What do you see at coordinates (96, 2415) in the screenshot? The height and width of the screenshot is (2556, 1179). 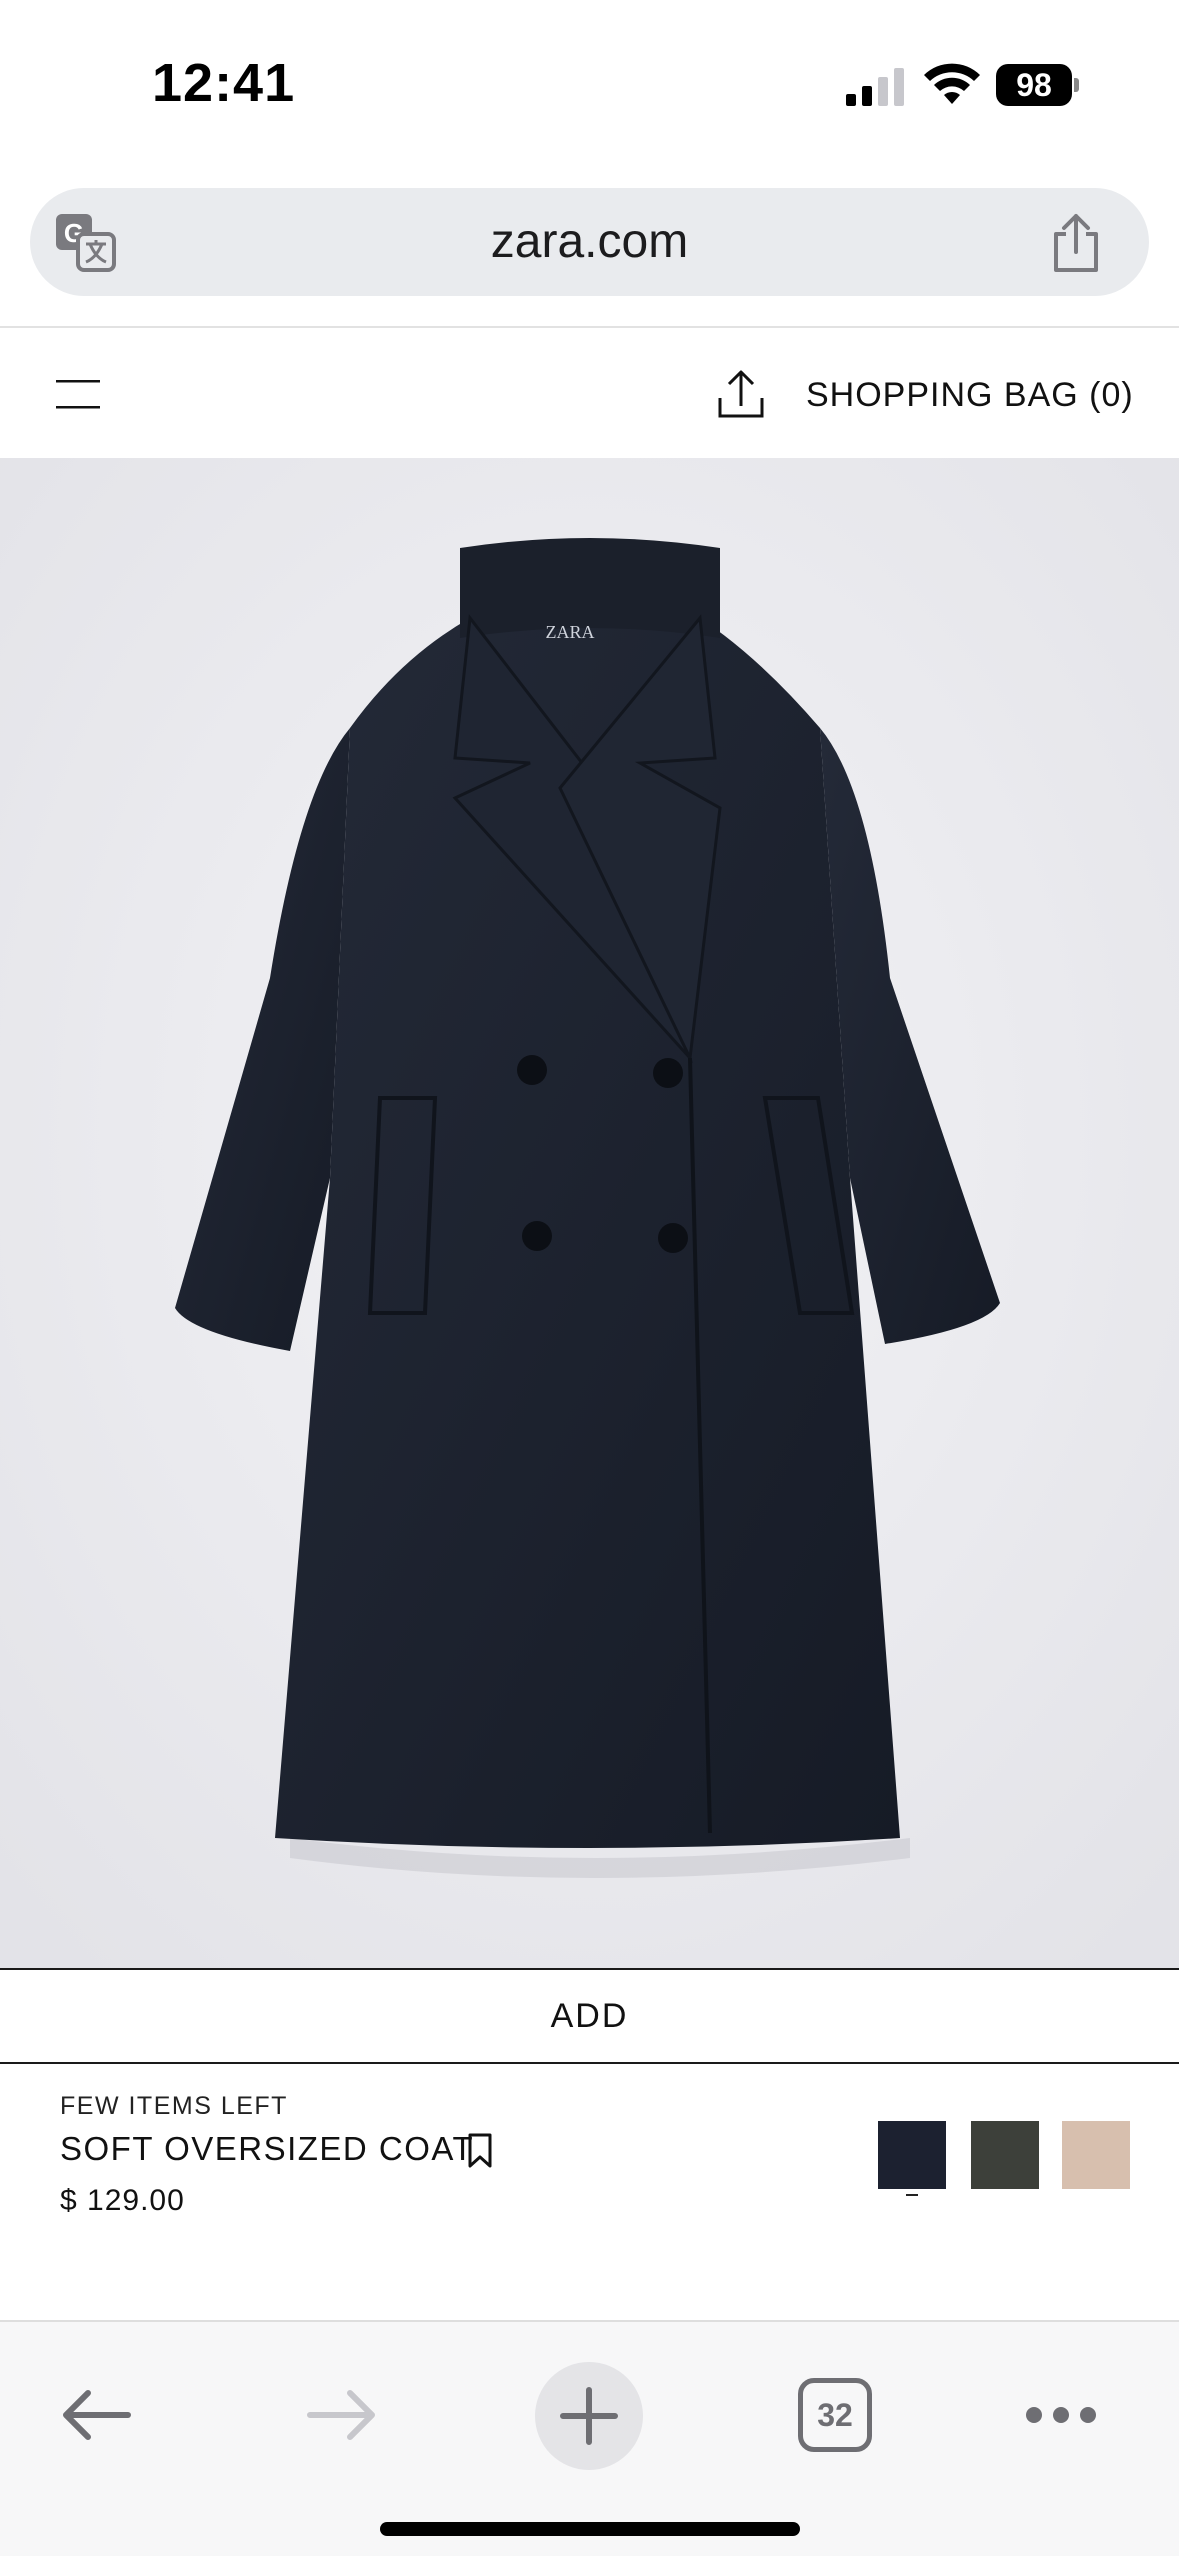 I see `back-arrow-icon` at bounding box center [96, 2415].